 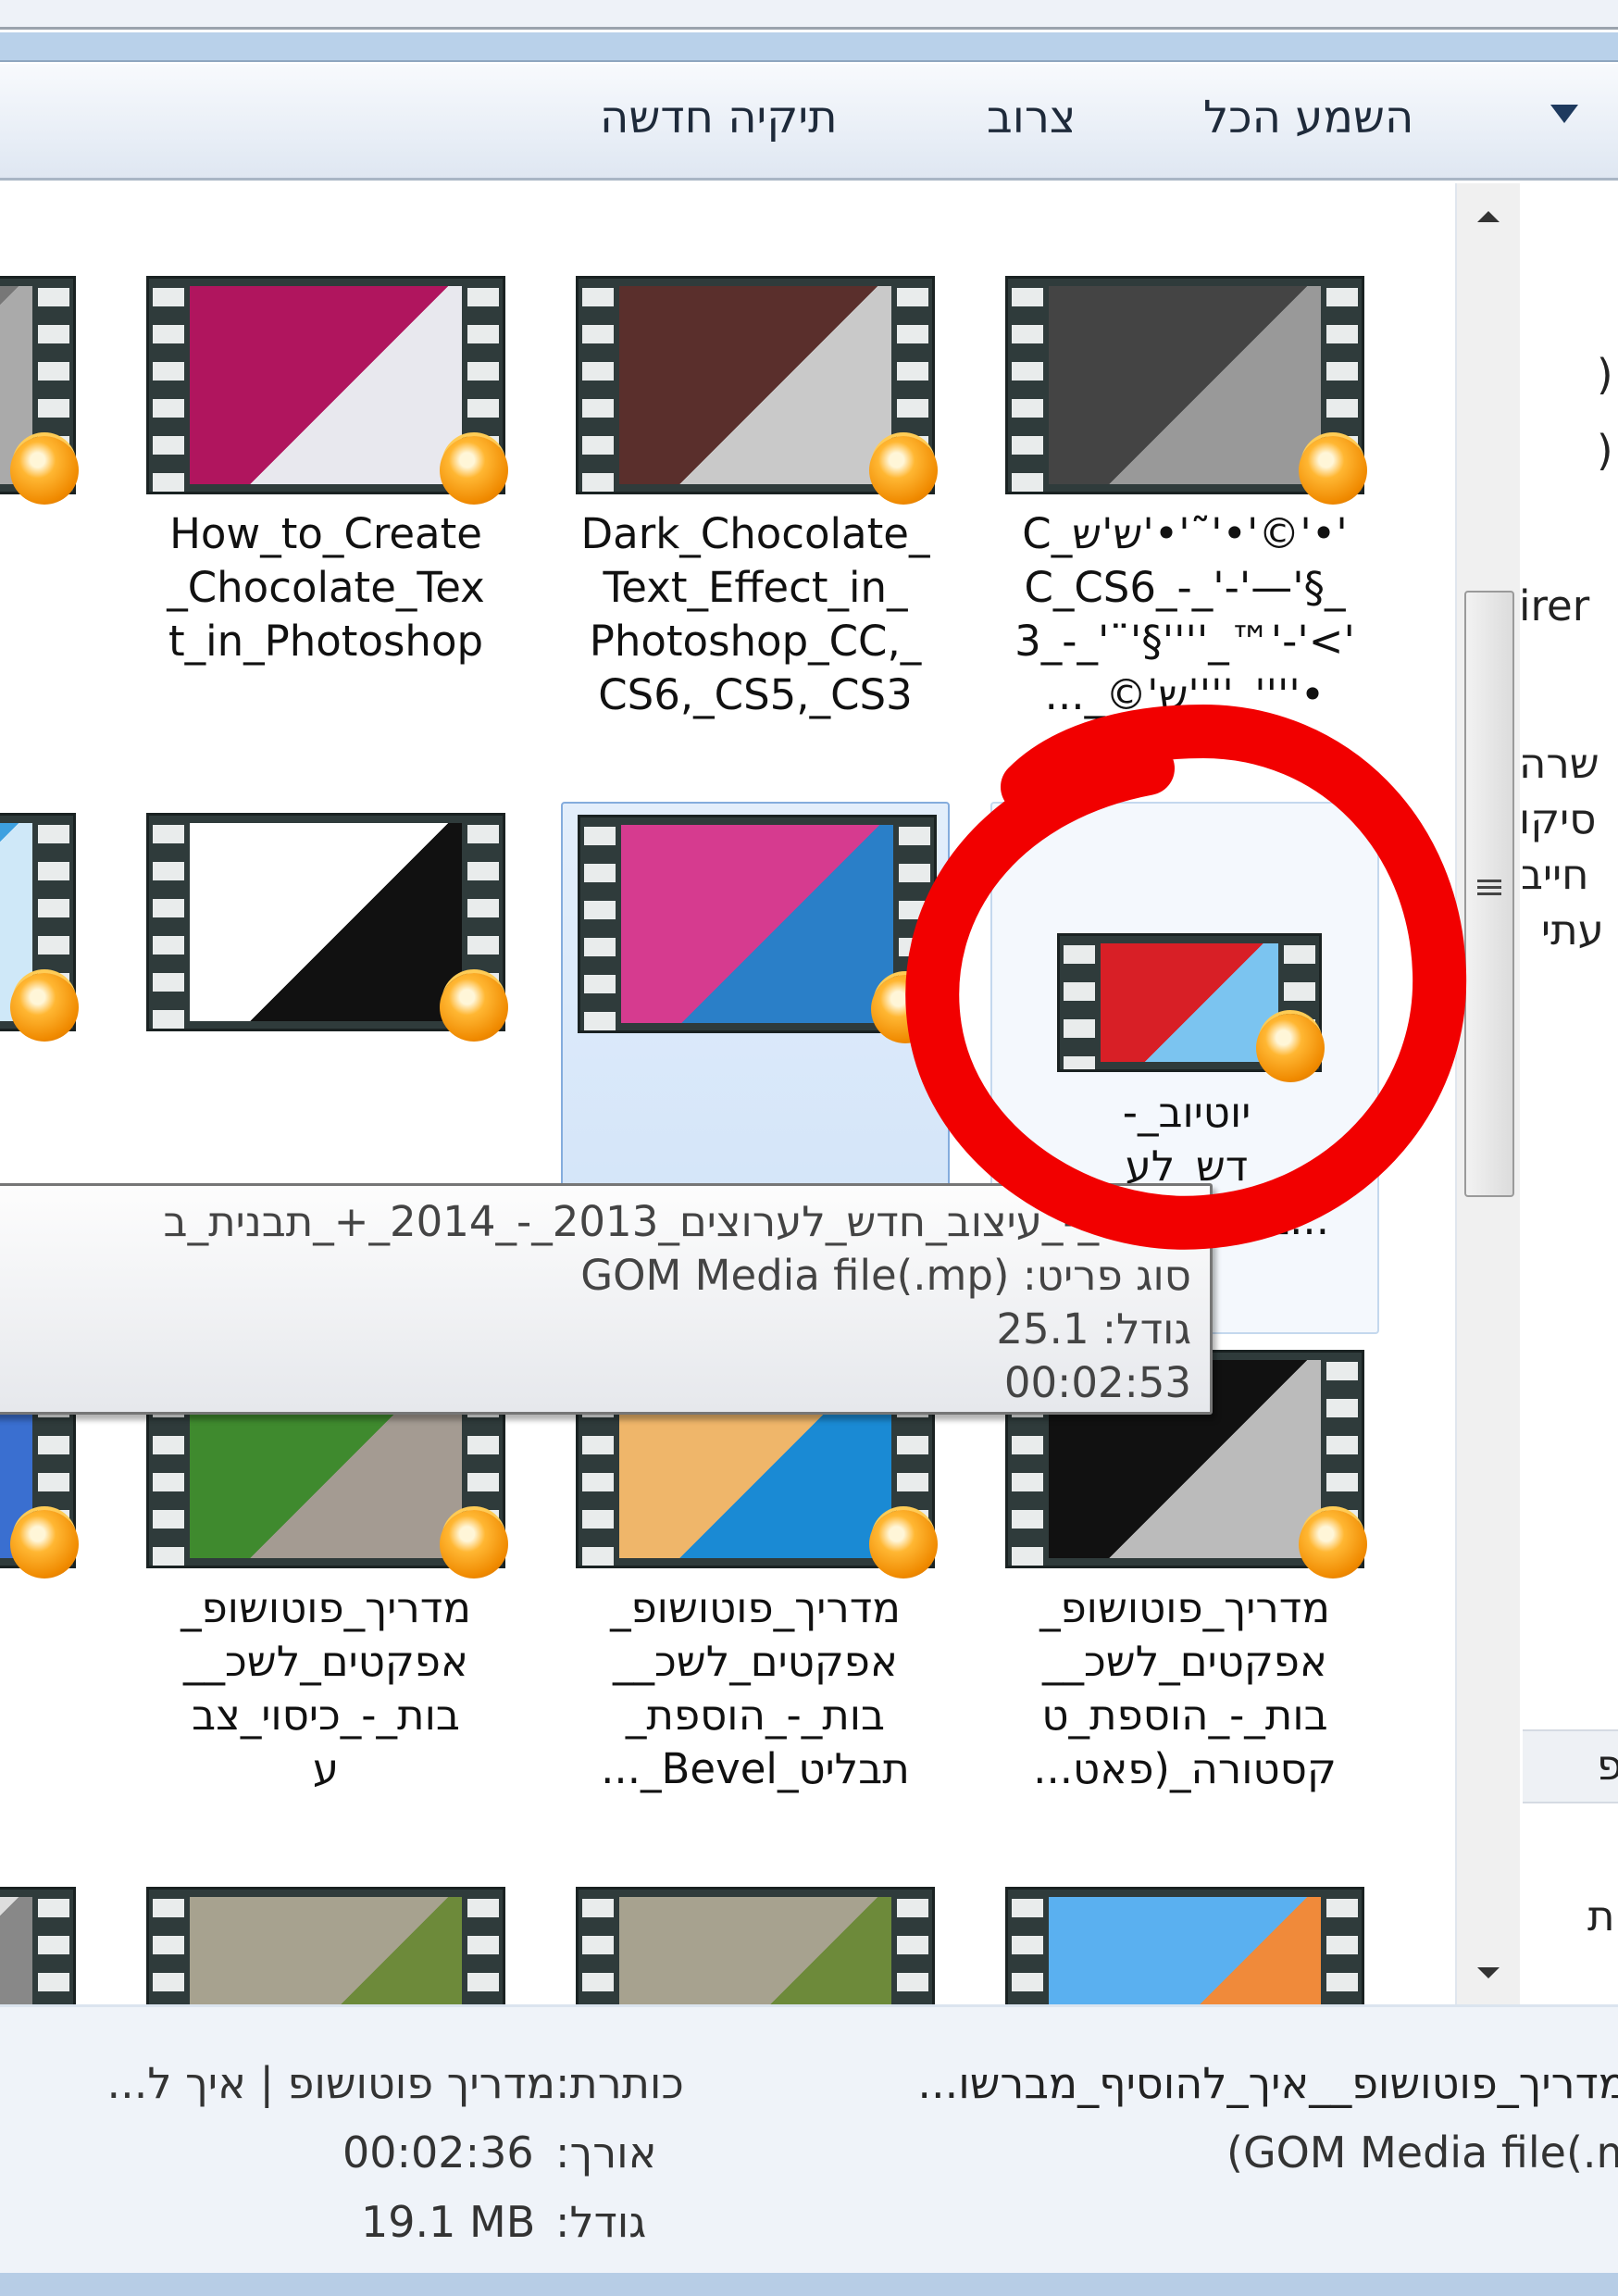 What do you see at coordinates (1185, 587) in the screenshot?
I see `file-name-line: C_CS6_-_'-'—'§_` at bounding box center [1185, 587].